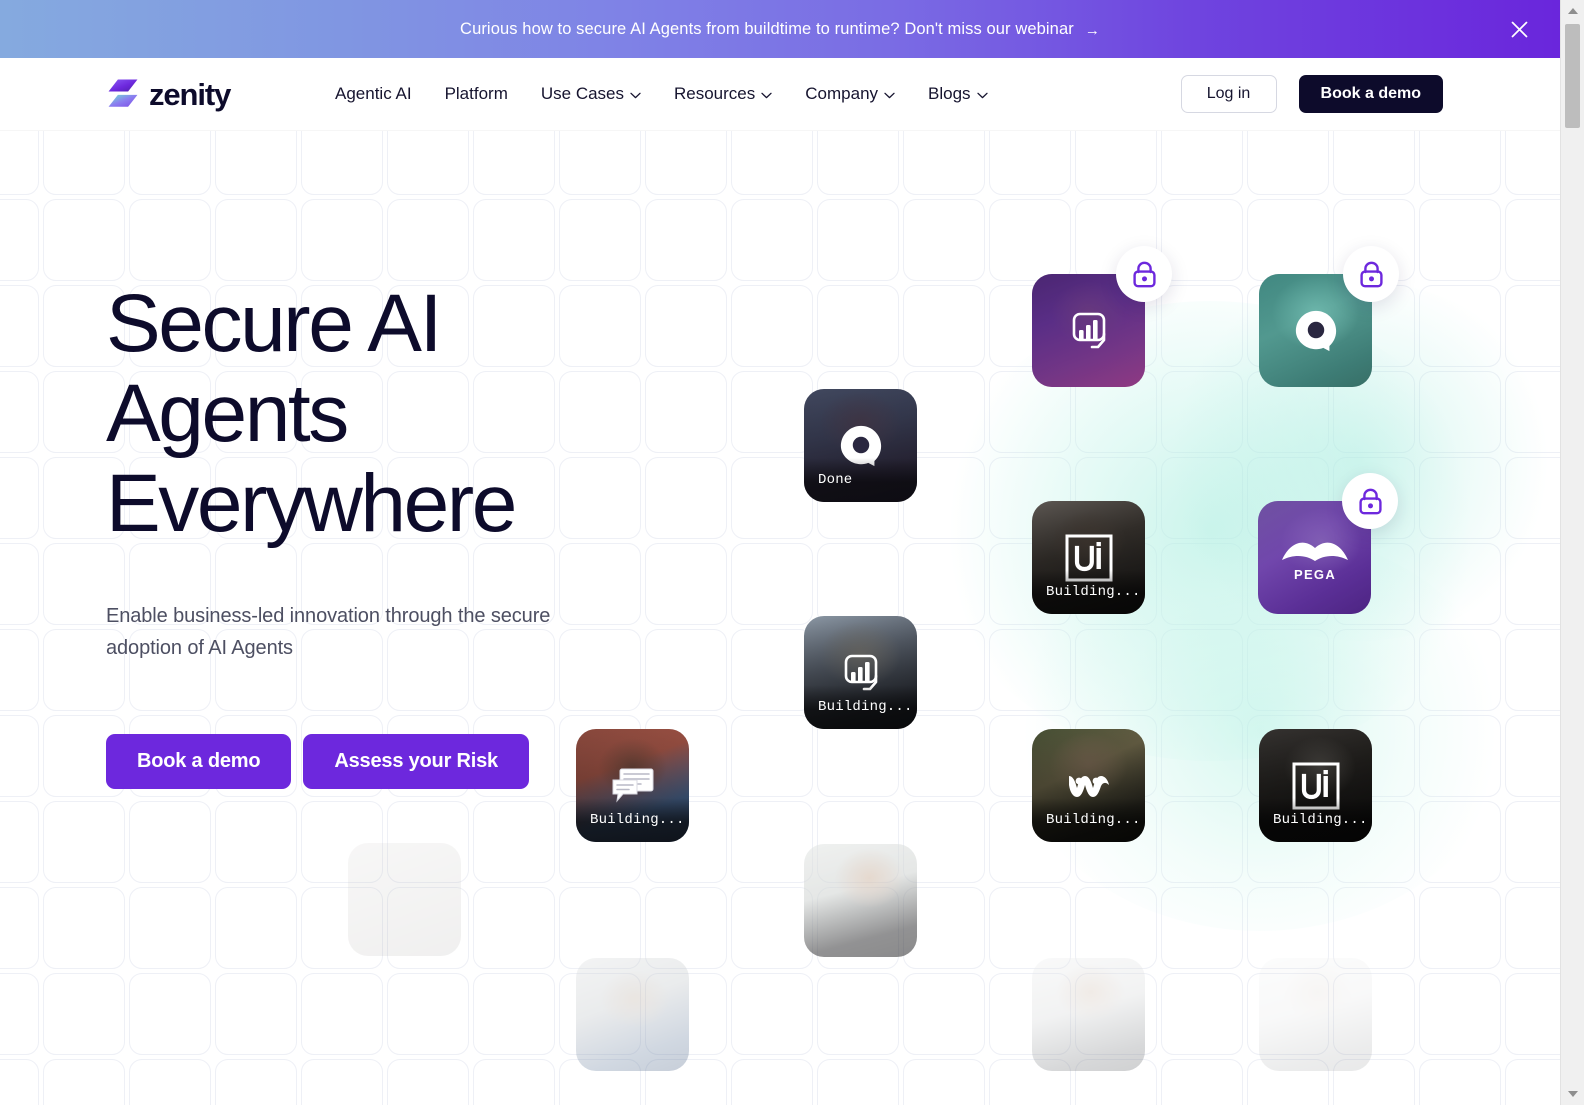 Image resolution: width=1584 pixels, height=1105 pixels. What do you see at coordinates (607, 94) in the screenshot?
I see `nav-item-use-cases: Use Cases` at bounding box center [607, 94].